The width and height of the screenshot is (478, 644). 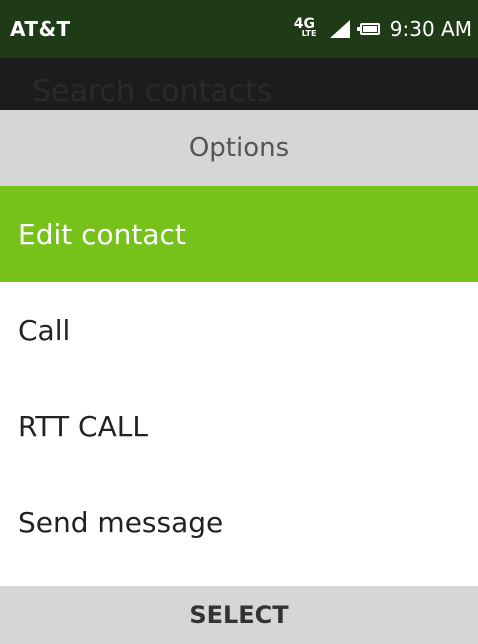 I want to click on search-input: Search contacts, so click(x=152, y=91).